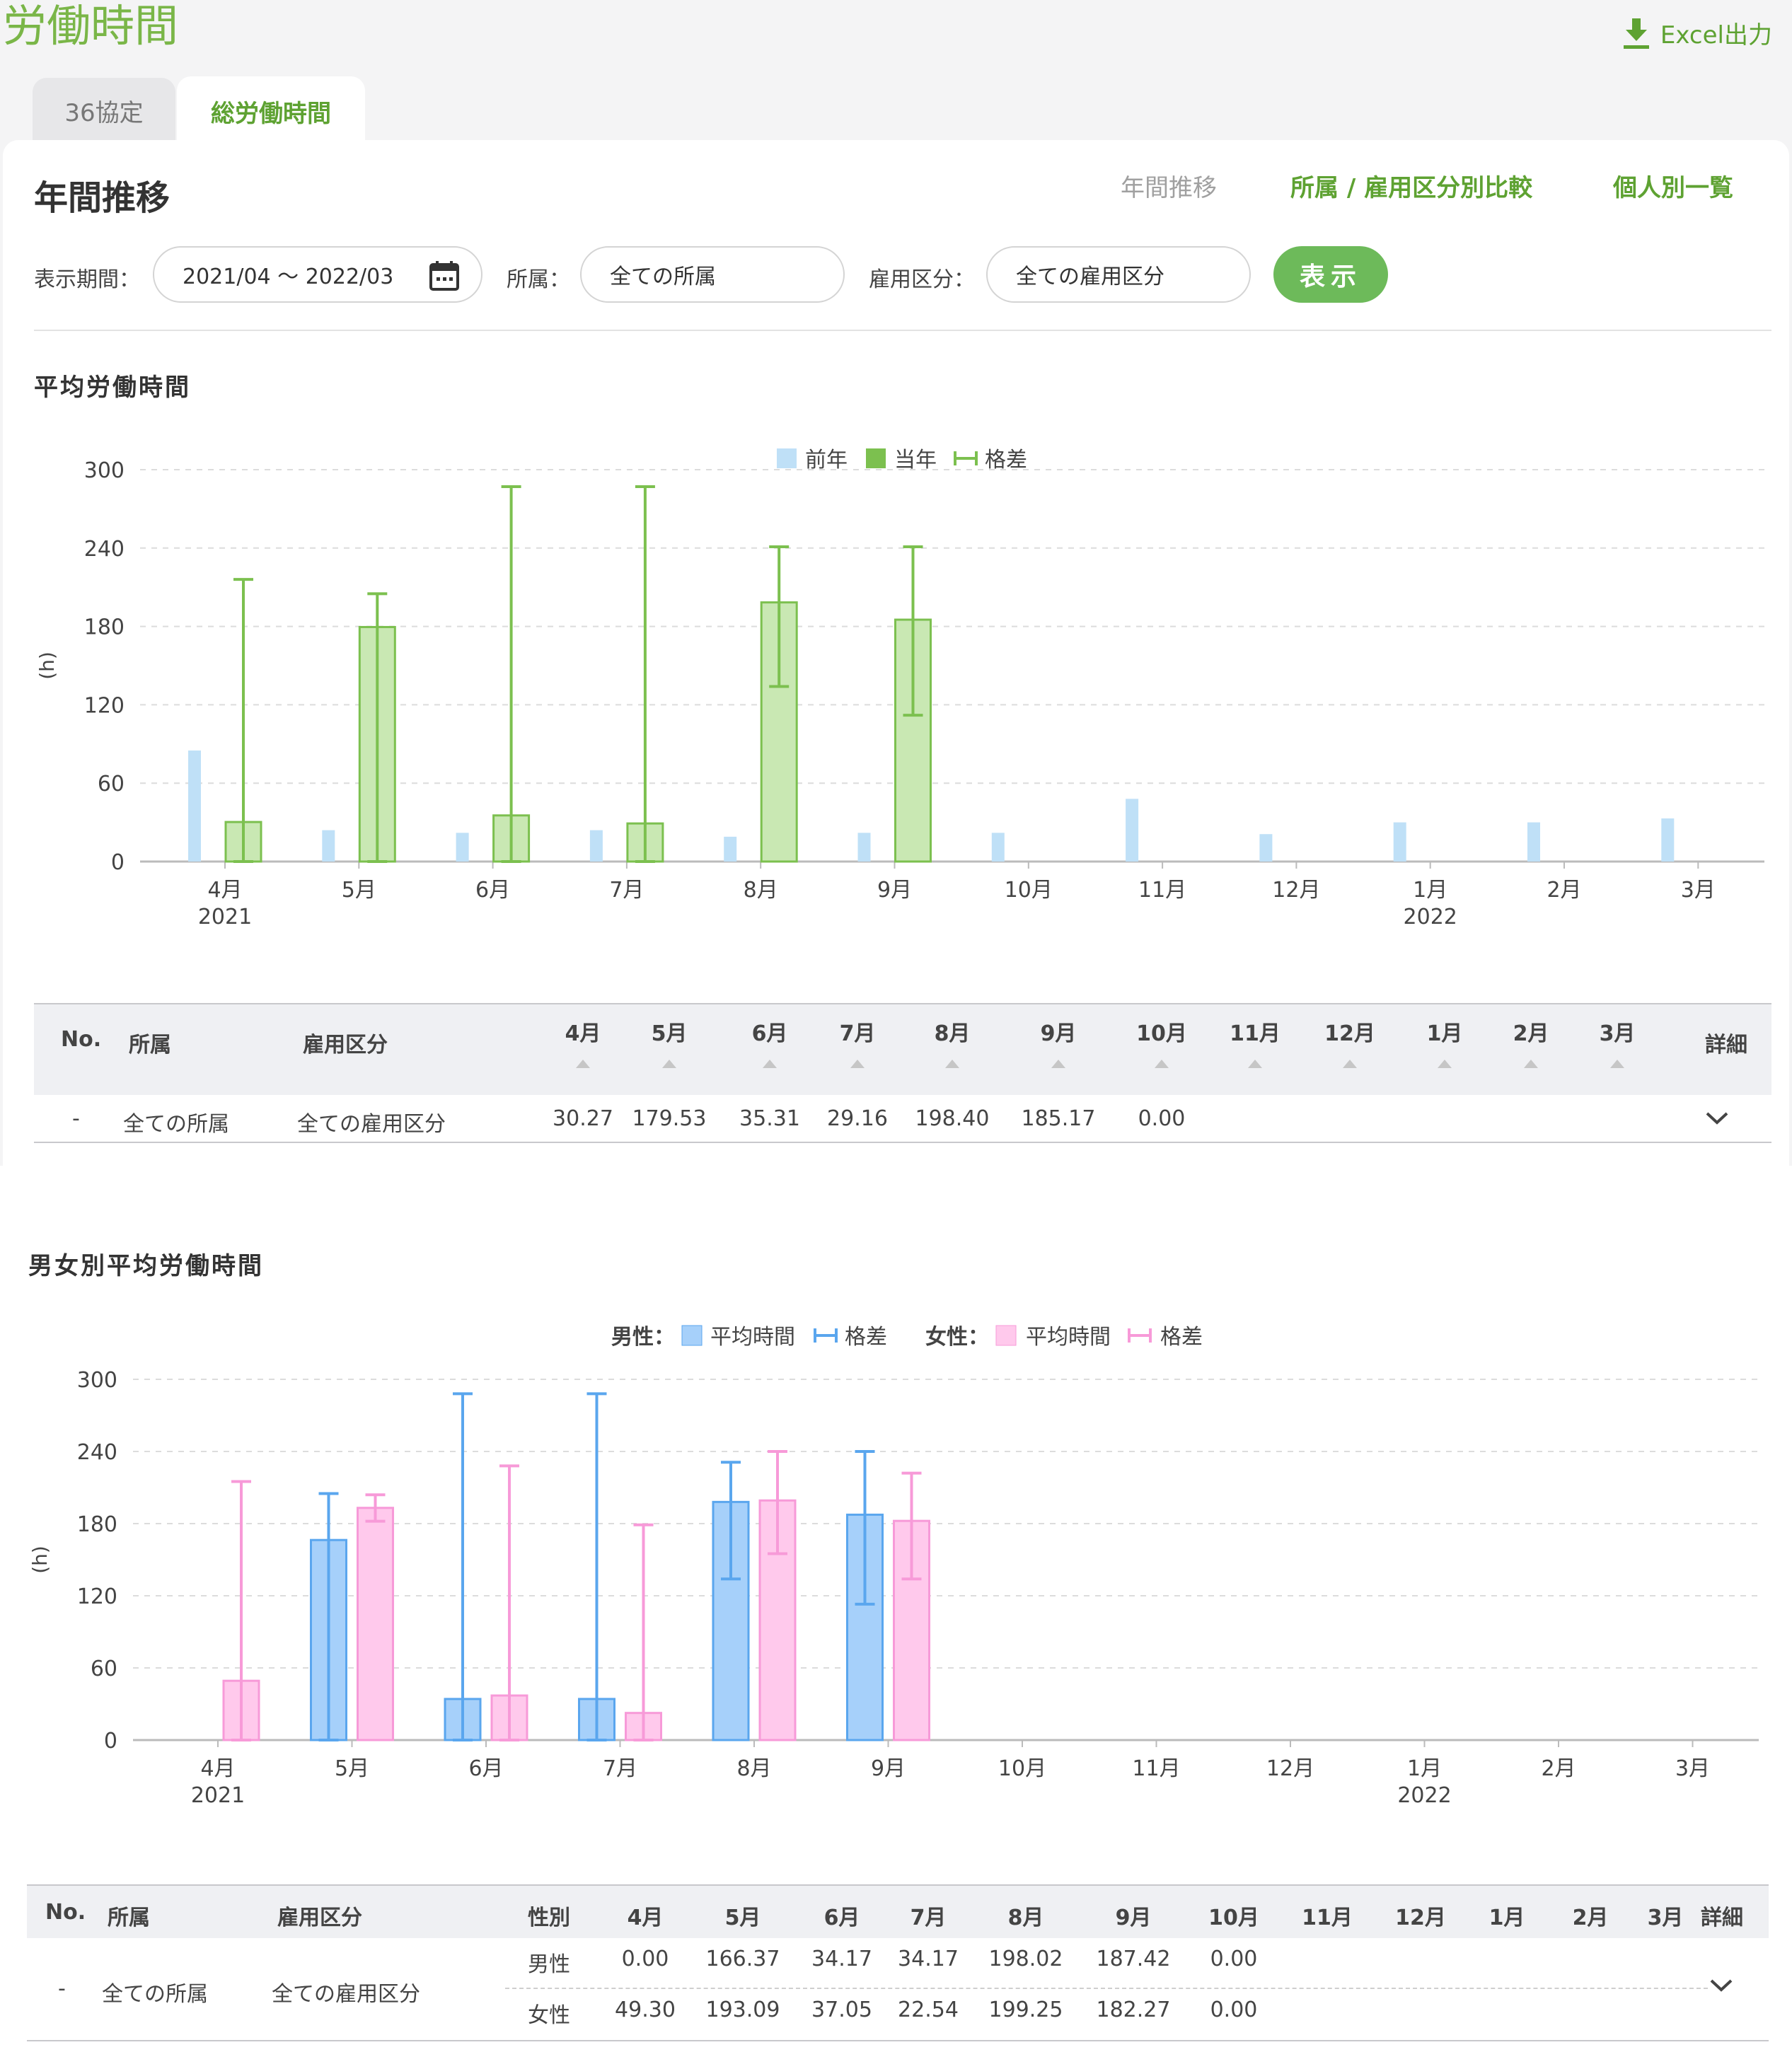  Describe the element at coordinates (1118, 274) in the screenshot. I see `emp-type-select: 全ての雇用区分` at that location.